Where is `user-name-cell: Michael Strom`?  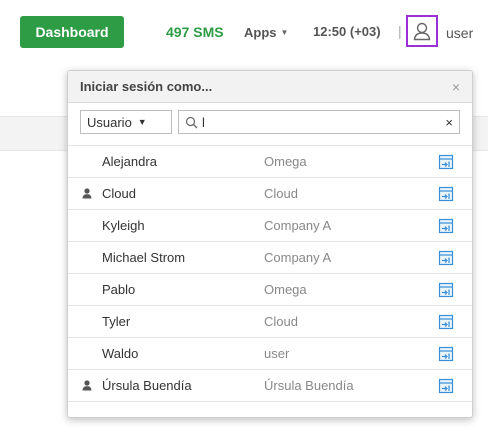
user-name-cell: Michael Strom is located at coordinates (144, 257).